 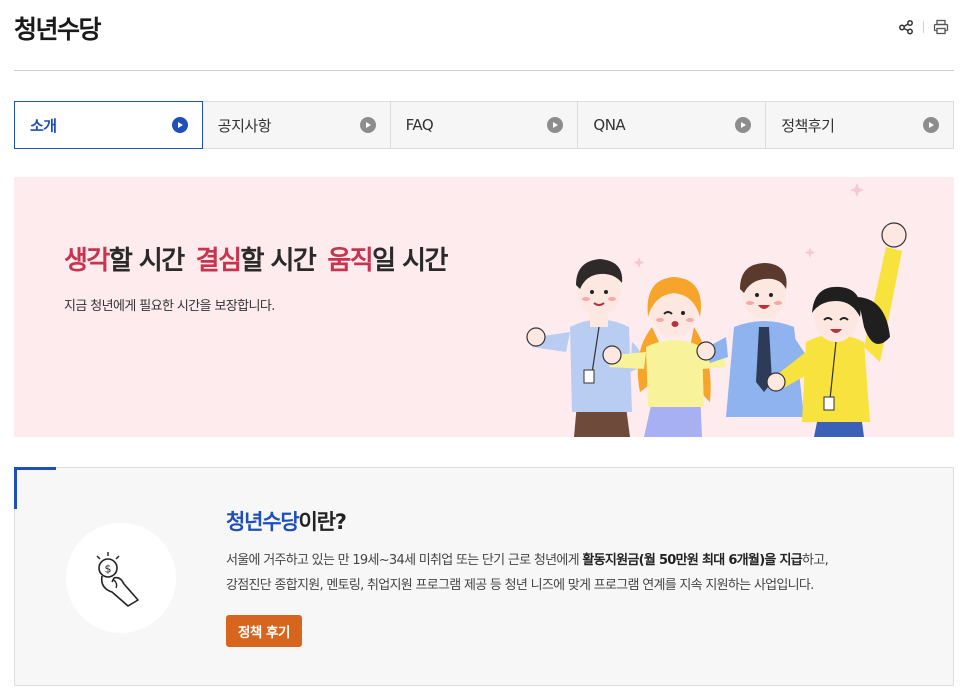 What do you see at coordinates (692, 560) in the screenshot?
I see `intro-desc-bold: 활동지원금(월 50만원 최대 6개월)을 지급` at bounding box center [692, 560].